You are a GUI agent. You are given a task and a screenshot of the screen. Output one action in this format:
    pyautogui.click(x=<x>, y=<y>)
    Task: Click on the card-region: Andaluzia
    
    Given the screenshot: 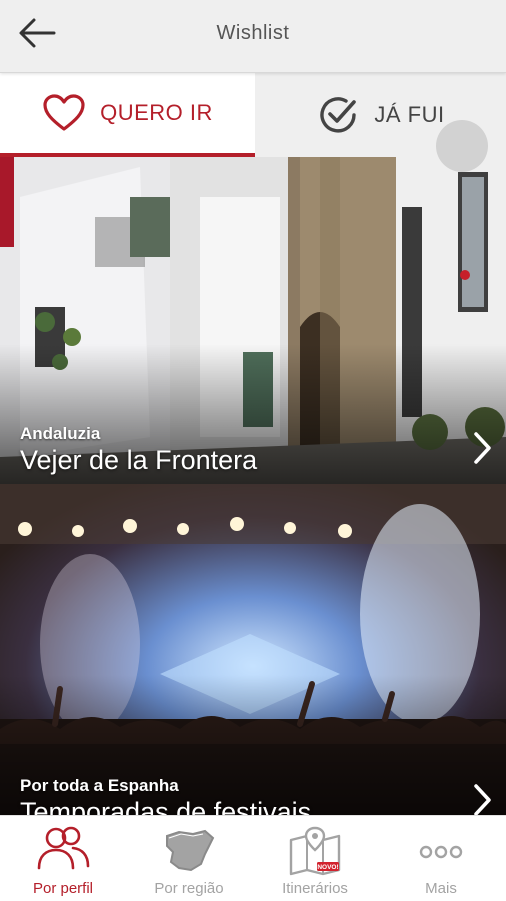 What is the action you would take?
    pyautogui.click(x=60, y=433)
    